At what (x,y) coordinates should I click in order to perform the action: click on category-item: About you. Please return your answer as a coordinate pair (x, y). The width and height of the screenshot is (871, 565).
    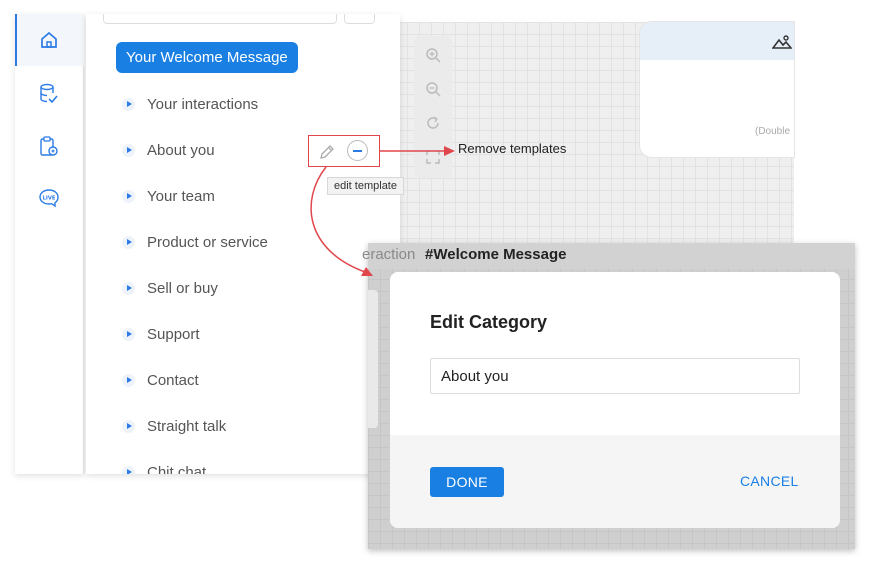
    Looking at the image, I should click on (168, 150).